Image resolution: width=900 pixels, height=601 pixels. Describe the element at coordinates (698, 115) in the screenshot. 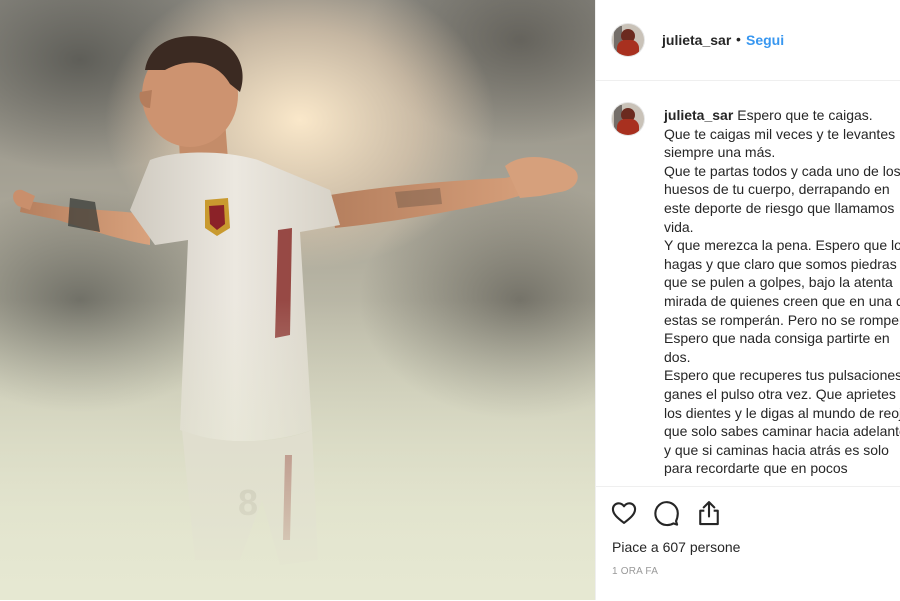

I see `caption-username: julieta_sar` at that location.